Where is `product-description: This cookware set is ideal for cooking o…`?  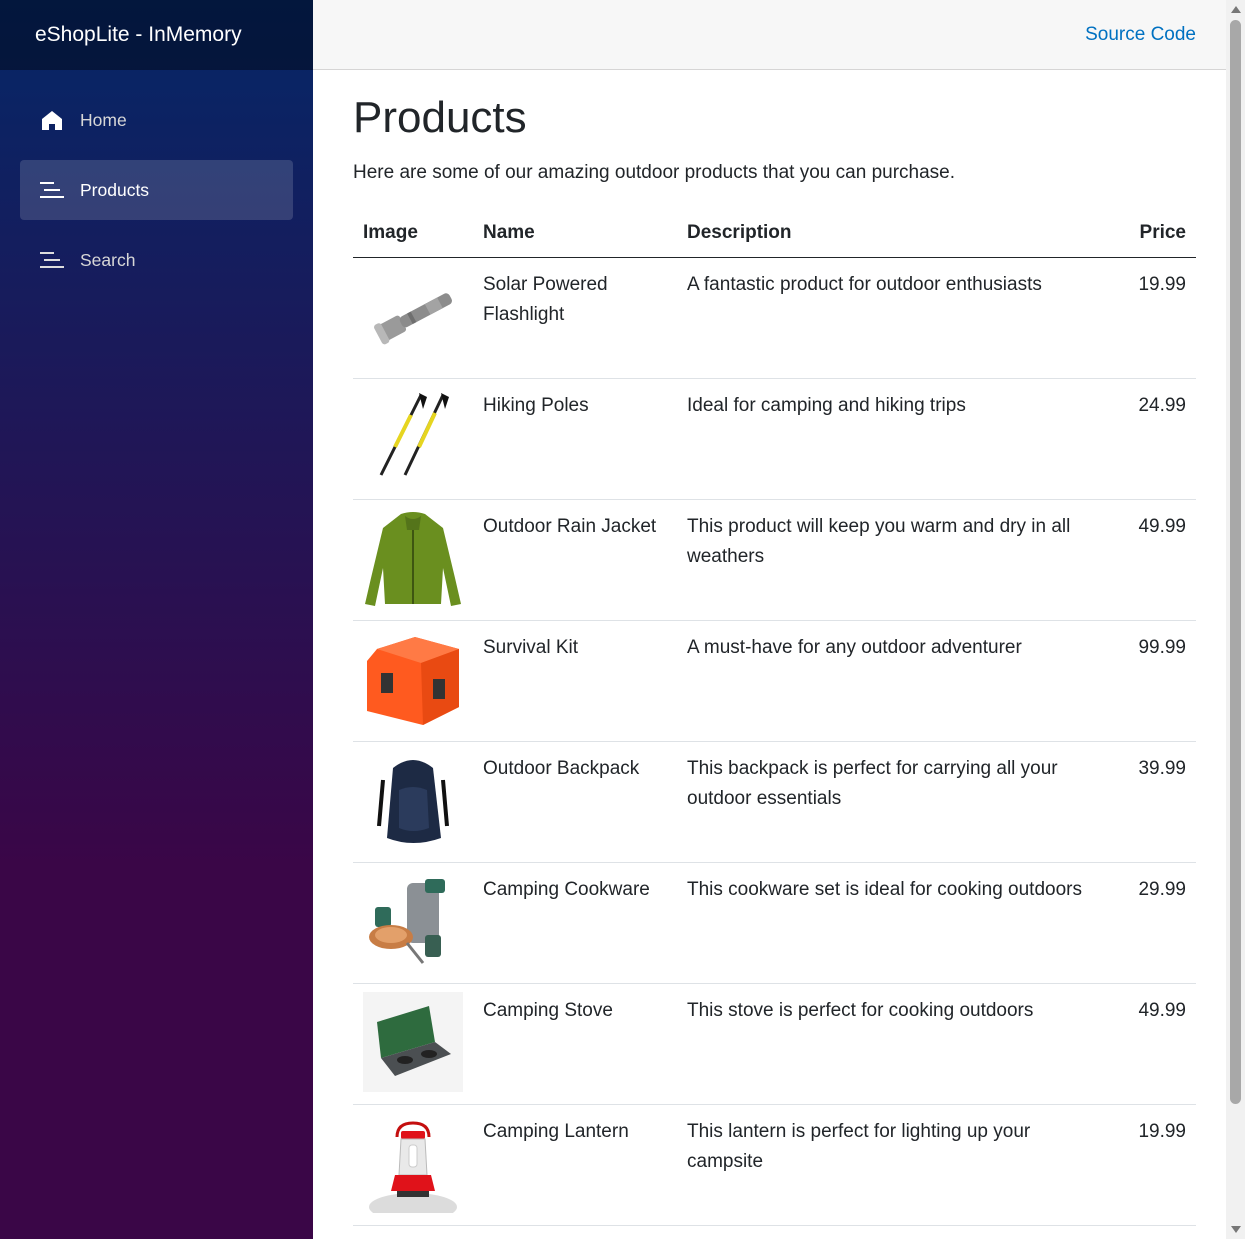 product-description: This cookware set is ideal for cooking o… is located at coordinates (892, 923).